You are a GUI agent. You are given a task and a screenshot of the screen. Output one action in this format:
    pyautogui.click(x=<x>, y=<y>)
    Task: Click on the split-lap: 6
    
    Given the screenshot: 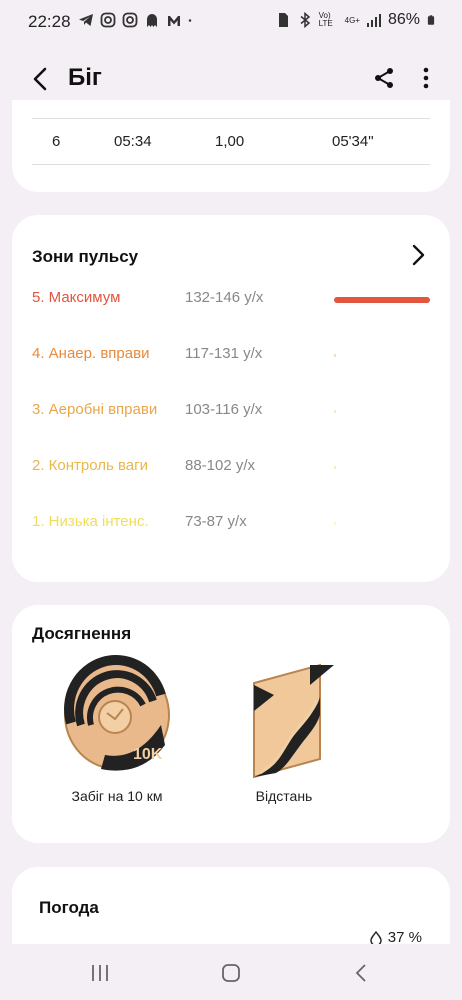 What is the action you would take?
    pyautogui.click(x=56, y=141)
    